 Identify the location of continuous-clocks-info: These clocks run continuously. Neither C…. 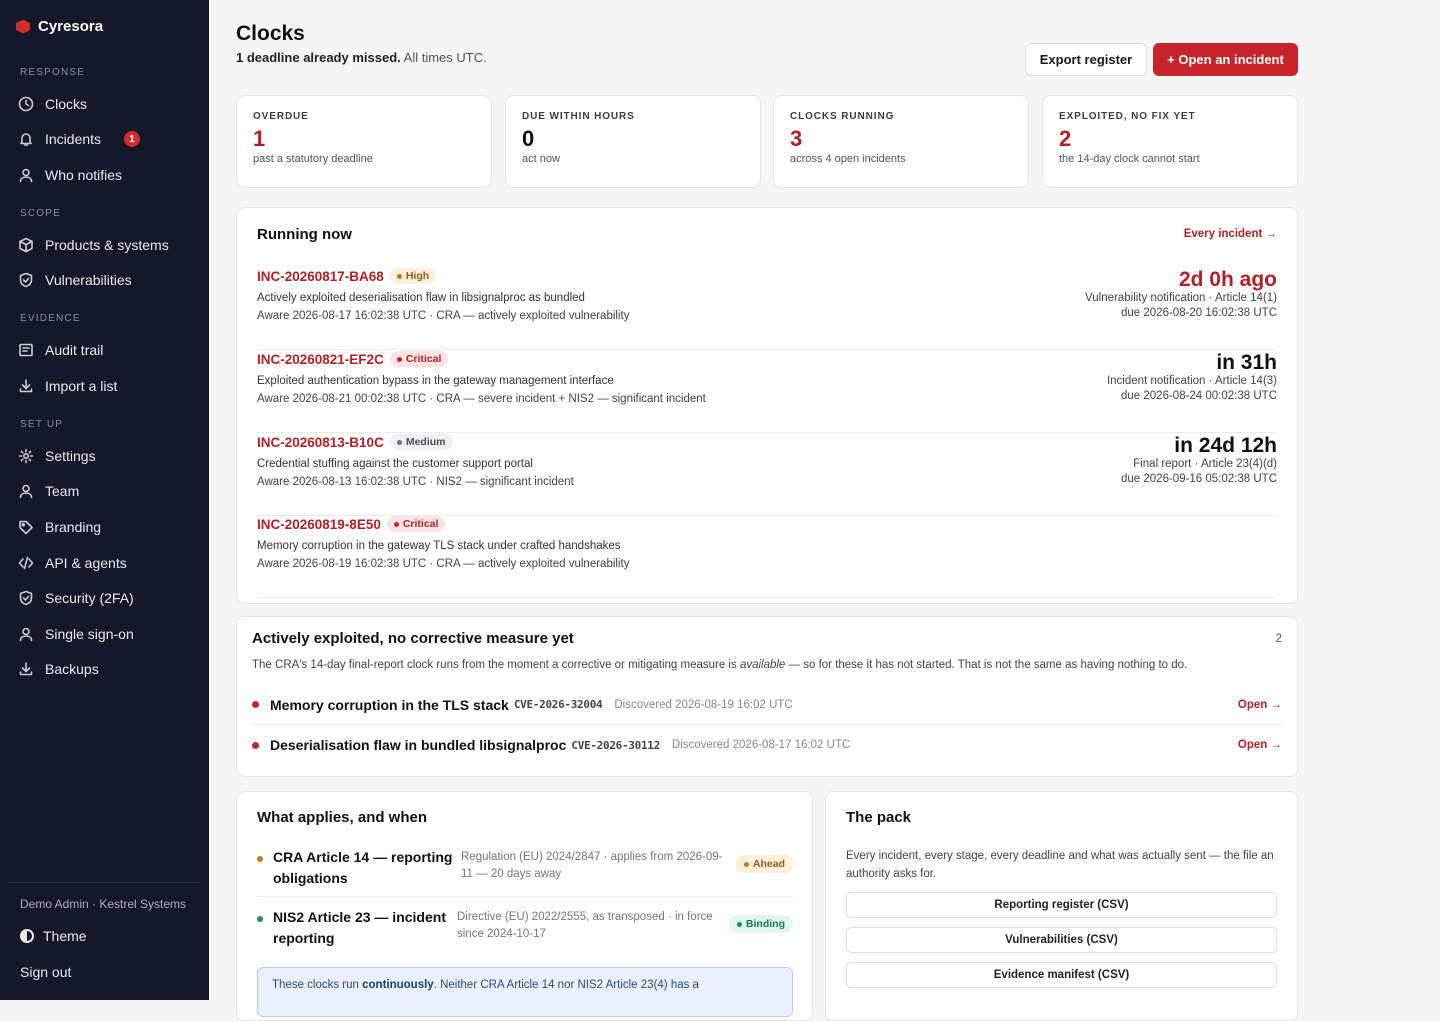
(525, 992).